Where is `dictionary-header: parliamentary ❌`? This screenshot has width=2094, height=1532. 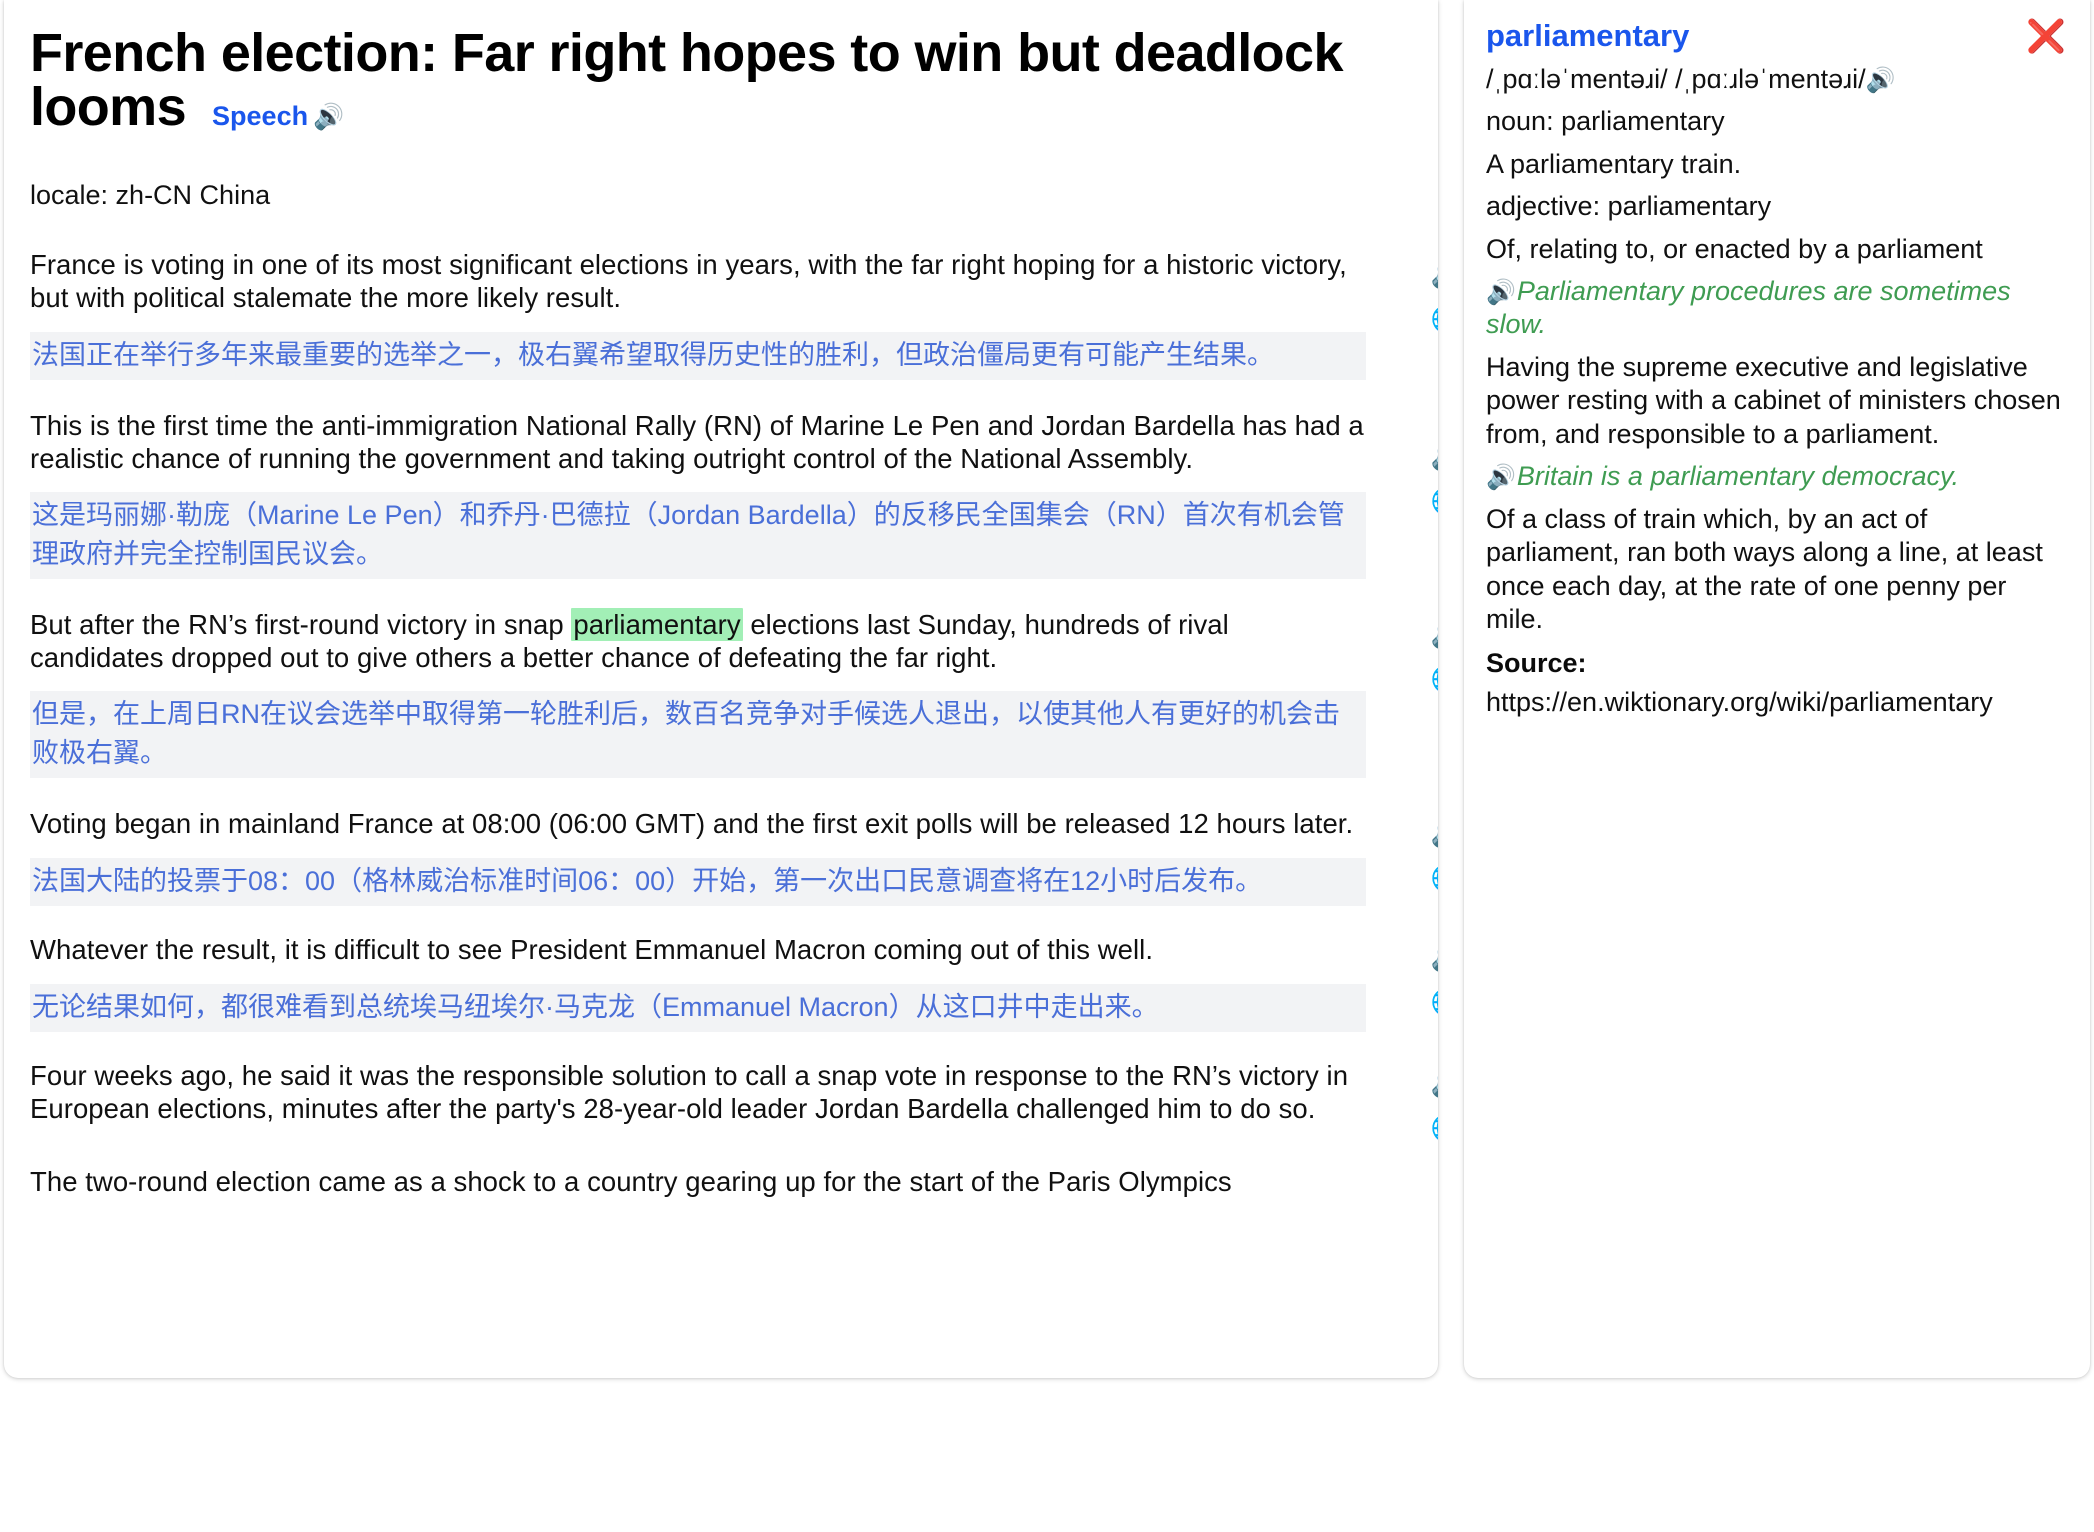
dictionary-header: parliamentary ❌ is located at coordinates (1777, 36).